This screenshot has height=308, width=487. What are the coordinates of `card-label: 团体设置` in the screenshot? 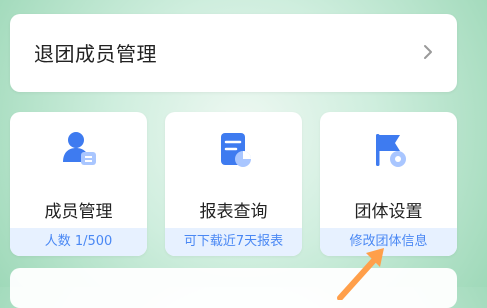 It's located at (388, 212).